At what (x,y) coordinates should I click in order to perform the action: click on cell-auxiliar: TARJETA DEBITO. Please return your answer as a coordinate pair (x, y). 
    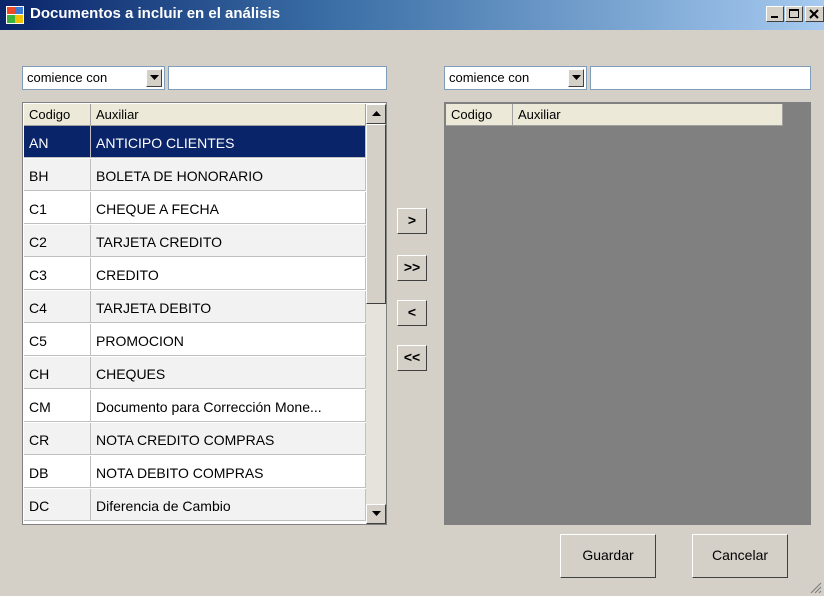
    Looking at the image, I should click on (228, 307).